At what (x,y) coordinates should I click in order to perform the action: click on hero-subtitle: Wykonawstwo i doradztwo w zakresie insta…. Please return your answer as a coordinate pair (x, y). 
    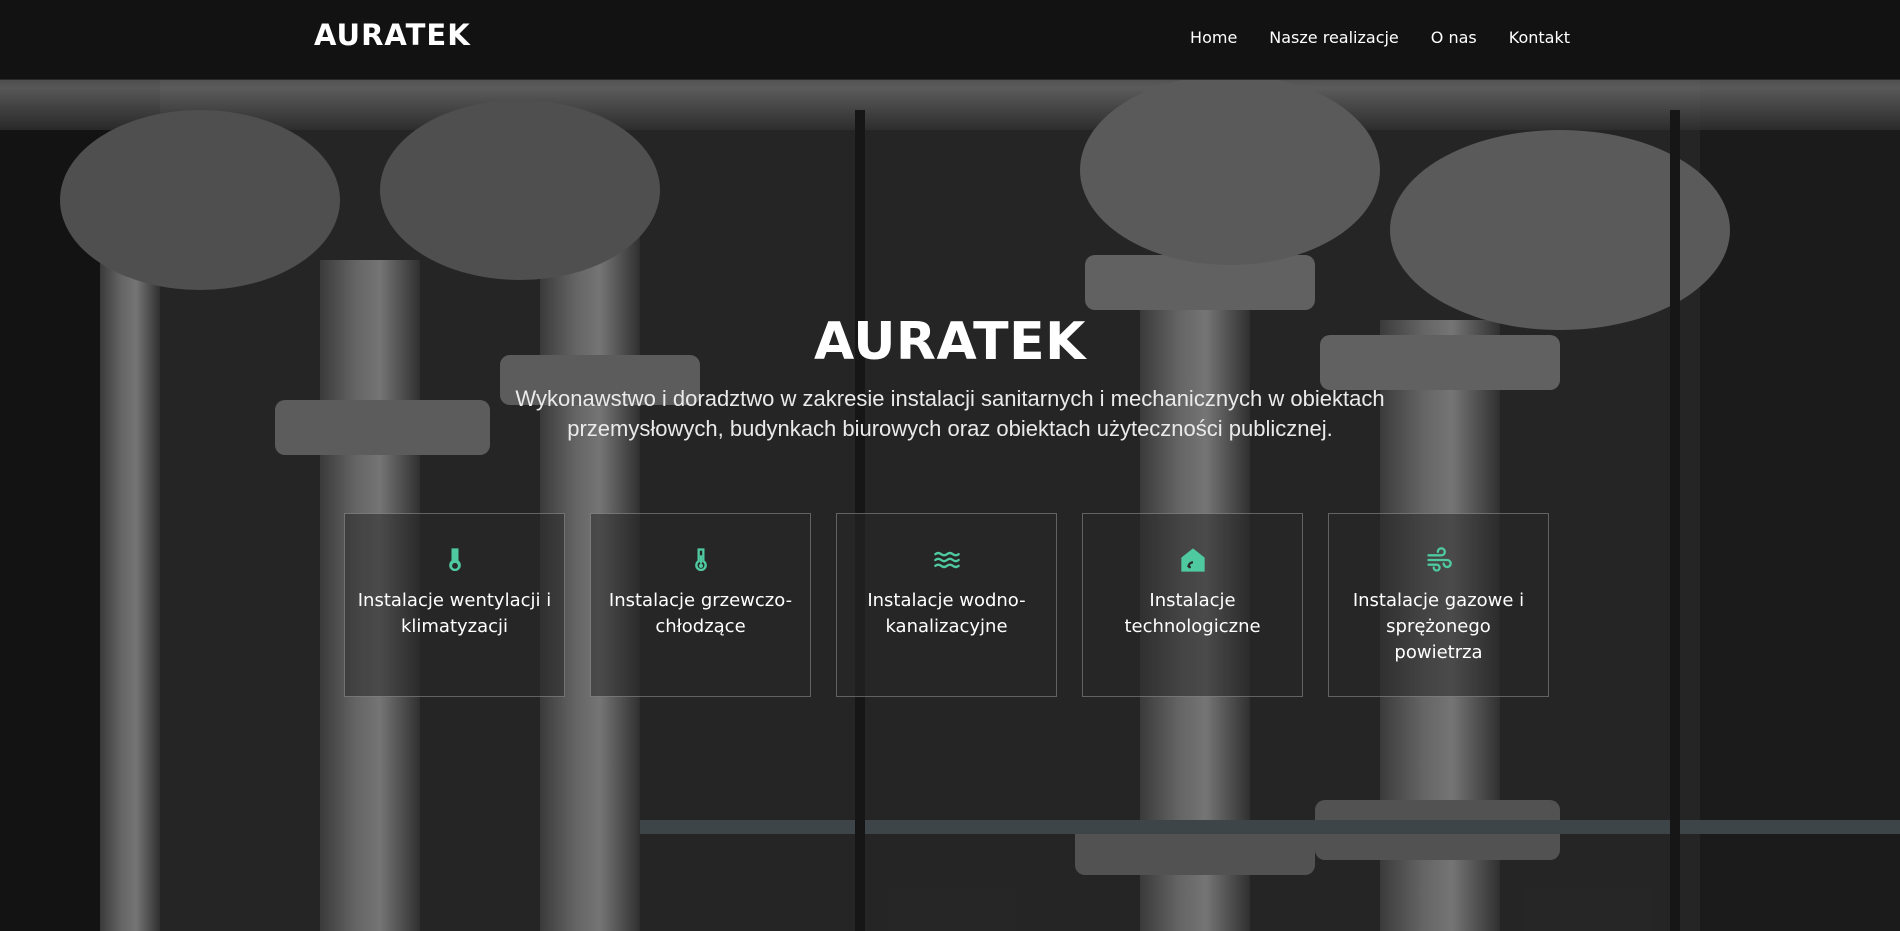
    Looking at the image, I should click on (950, 413).